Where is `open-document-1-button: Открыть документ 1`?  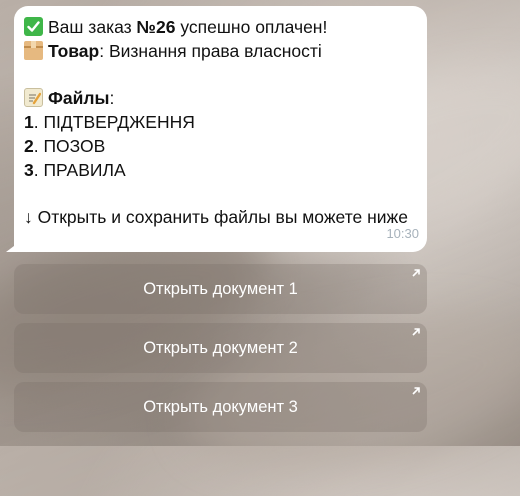
open-document-1-button: Открыть документ 1 is located at coordinates (220, 289).